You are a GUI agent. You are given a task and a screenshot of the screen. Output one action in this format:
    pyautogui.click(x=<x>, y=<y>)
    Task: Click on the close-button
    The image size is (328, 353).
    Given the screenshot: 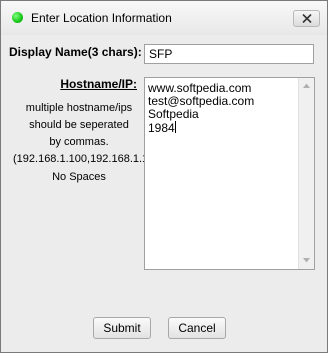 What is the action you would take?
    pyautogui.click(x=306, y=18)
    